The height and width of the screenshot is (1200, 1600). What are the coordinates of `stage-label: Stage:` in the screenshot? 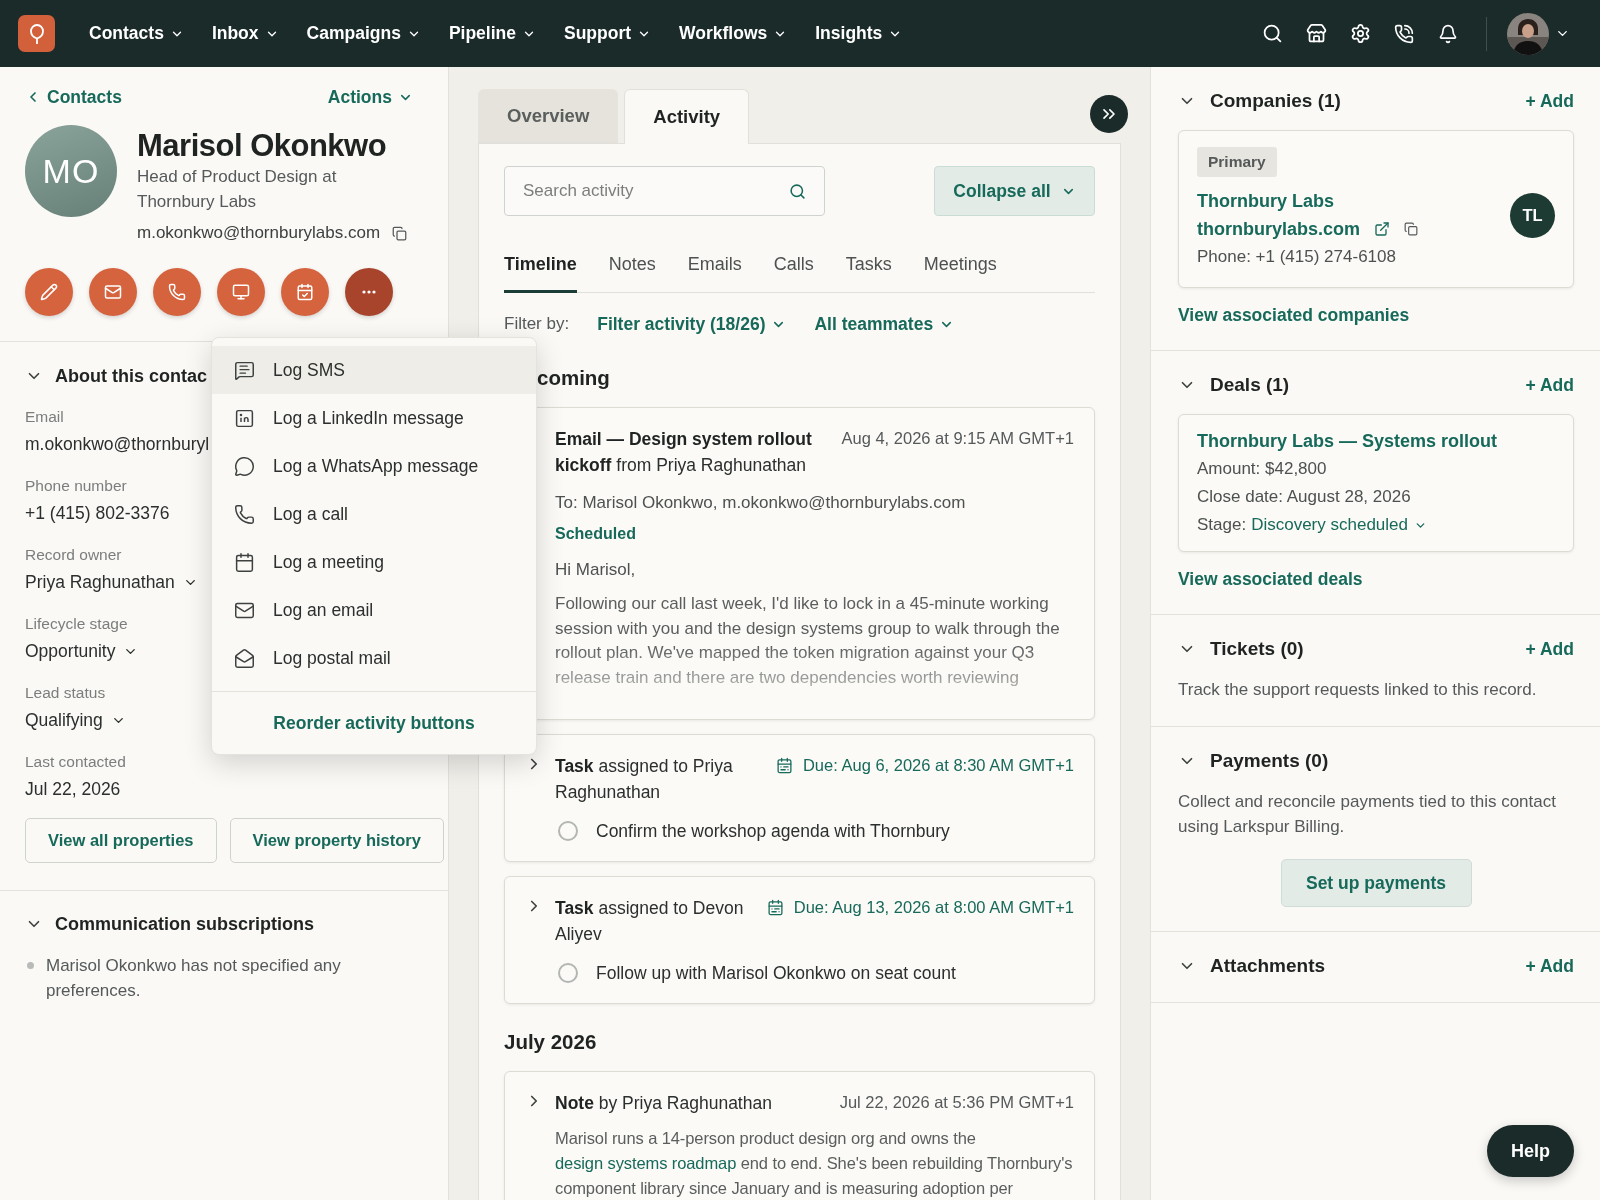 It's located at (1222, 525).